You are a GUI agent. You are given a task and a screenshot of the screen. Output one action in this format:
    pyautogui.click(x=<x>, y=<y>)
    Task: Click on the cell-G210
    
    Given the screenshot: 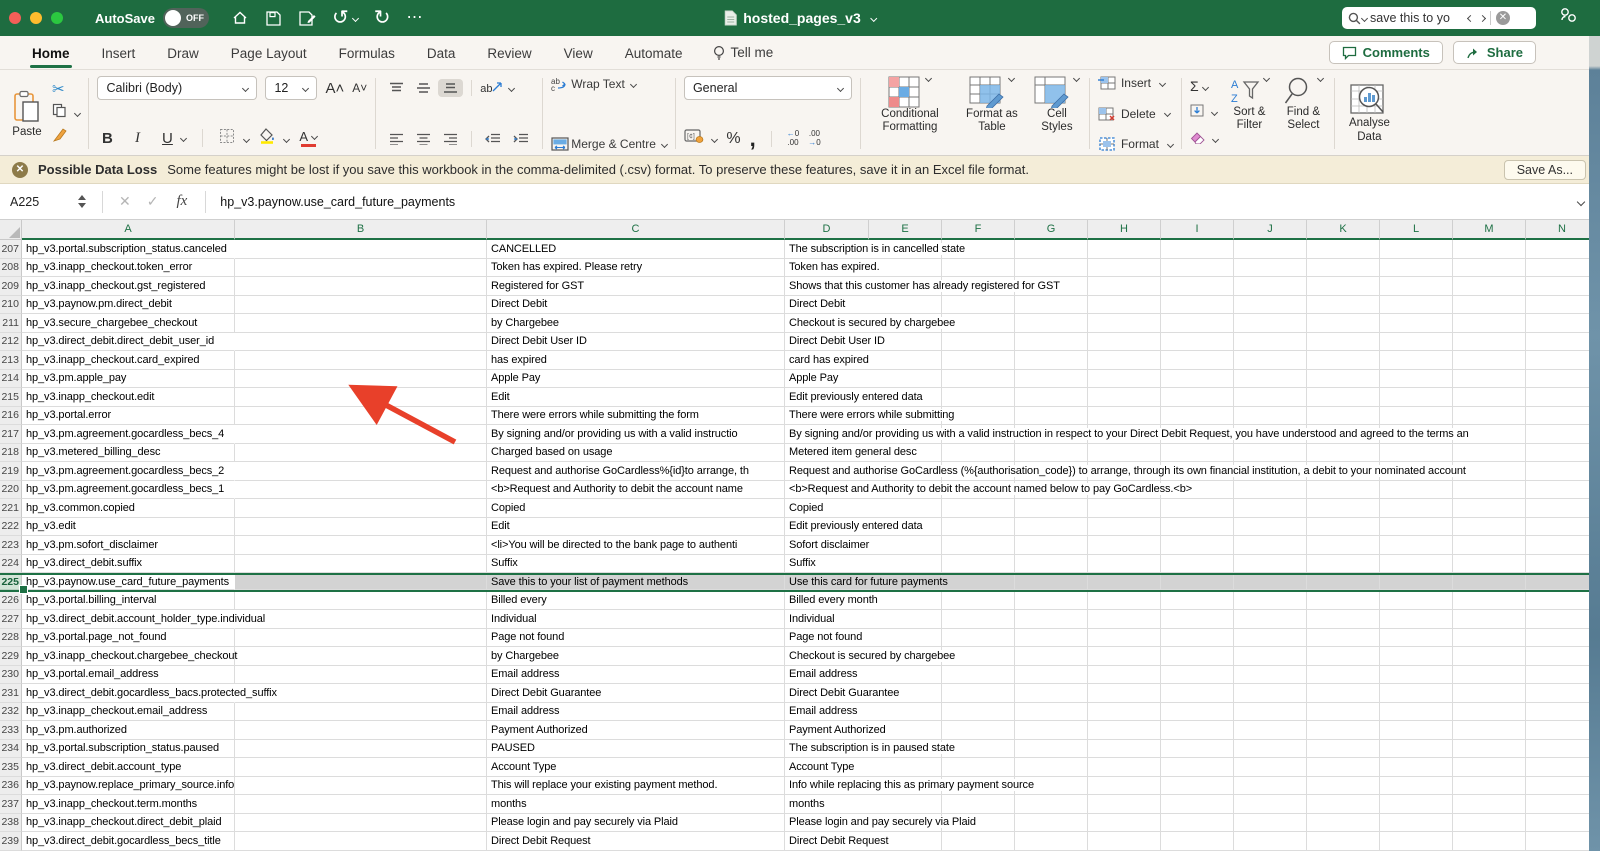 What is the action you would take?
    pyautogui.click(x=1051, y=304)
    